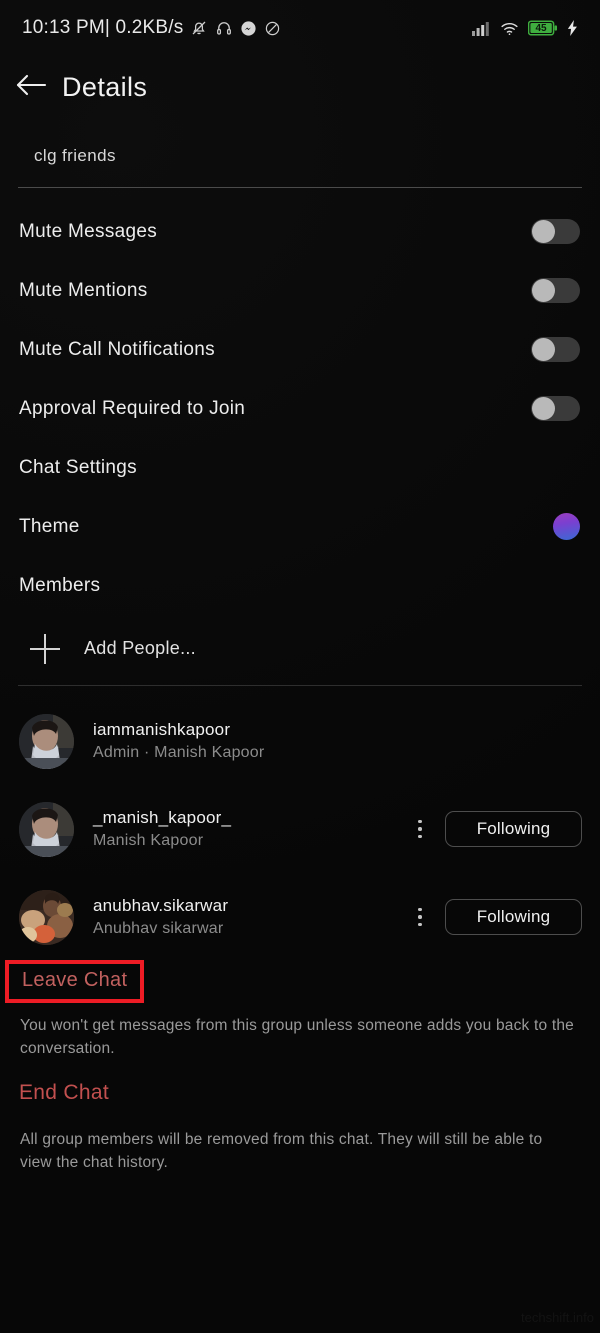  What do you see at coordinates (60, 585) in the screenshot?
I see `settings-row-label: Members` at bounding box center [60, 585].